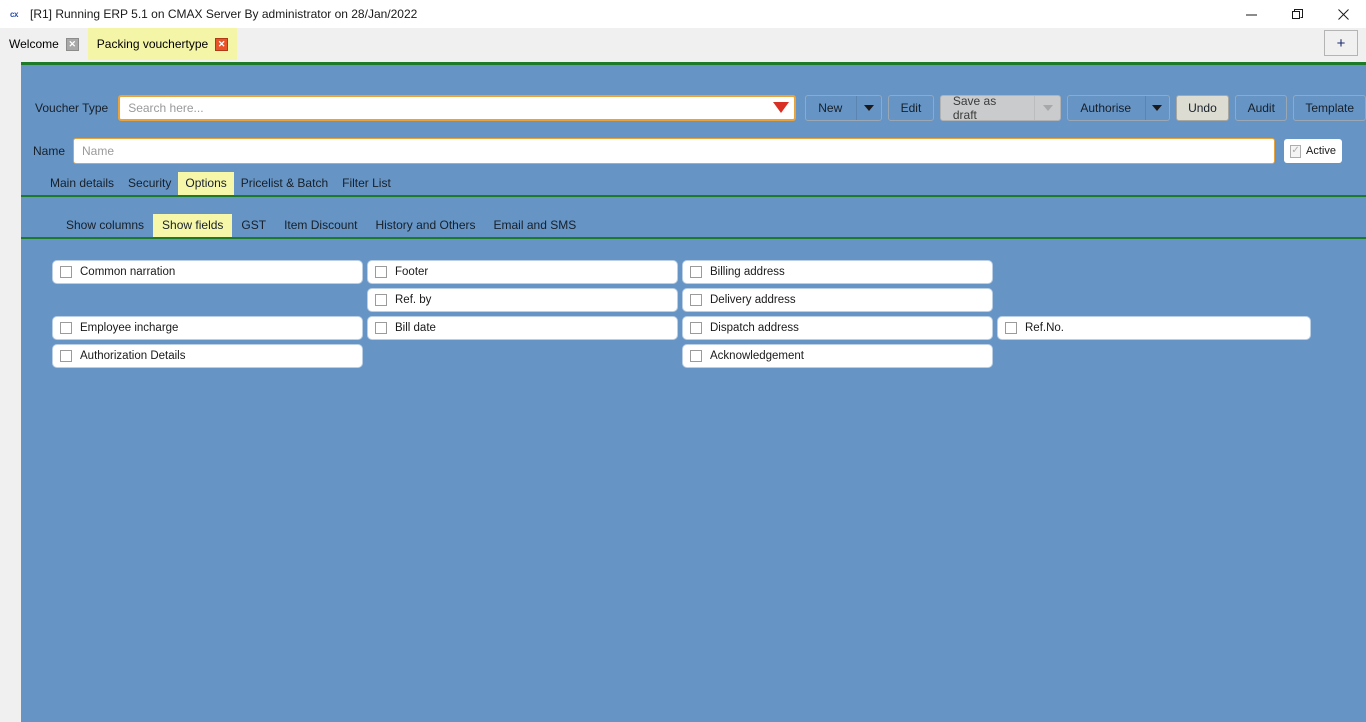  What do you see at coordinates (1157, 108) in the screenshot?
I see `authorise-button-chevron-down-icon` at bounding box center [1157, 108].